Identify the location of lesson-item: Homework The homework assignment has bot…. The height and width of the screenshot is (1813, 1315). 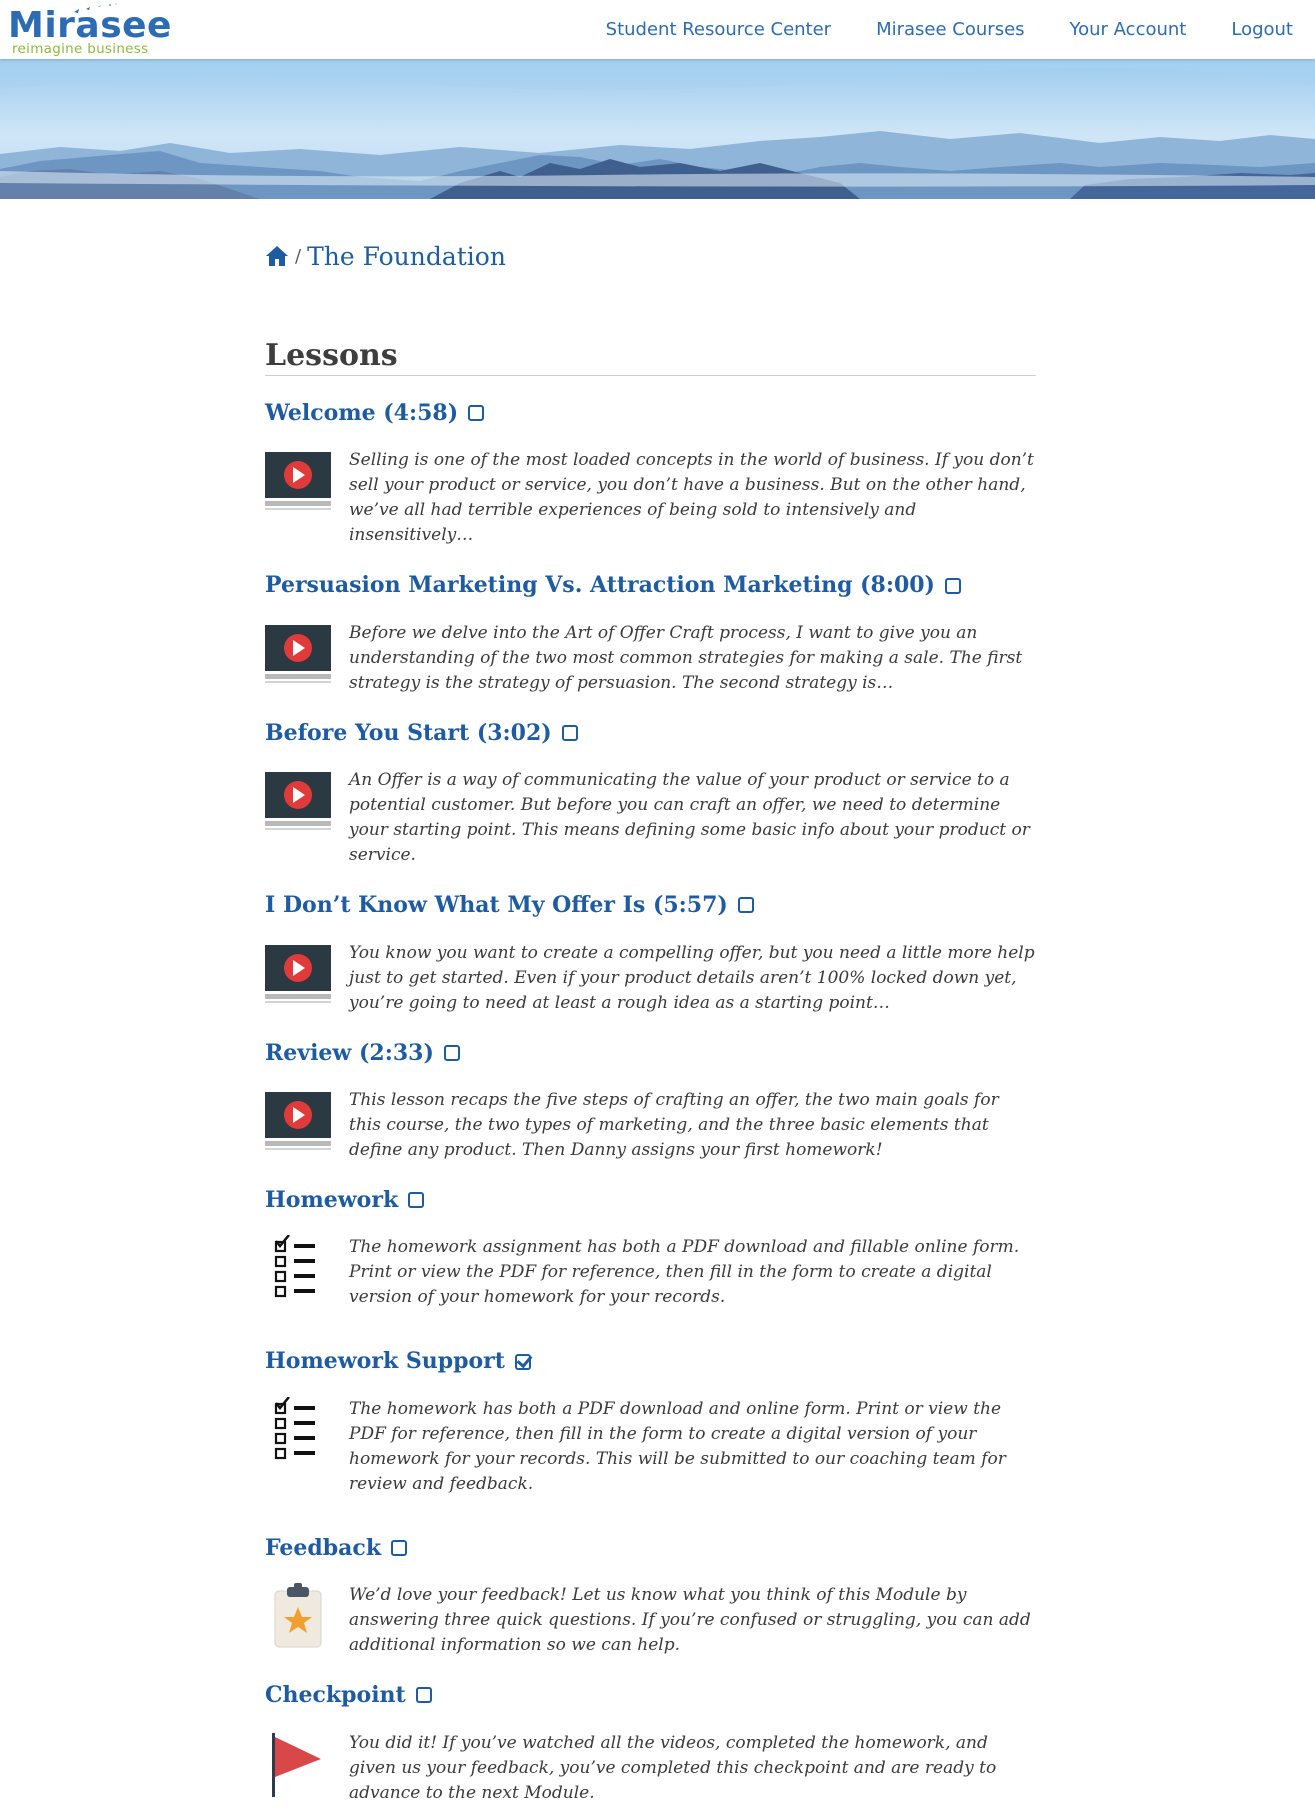
(650, 1248).